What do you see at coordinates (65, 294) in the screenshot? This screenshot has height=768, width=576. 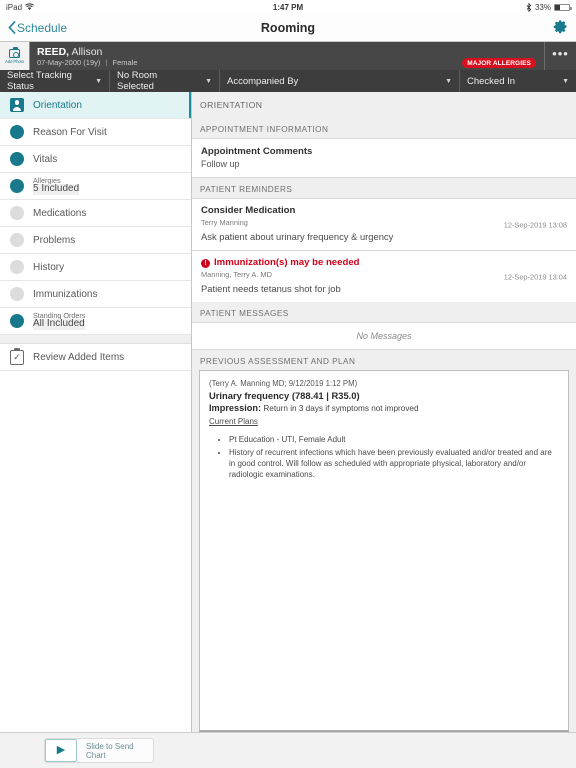 I see `sidebar-item-label: Immunizations` at bounding box center [65, 294].